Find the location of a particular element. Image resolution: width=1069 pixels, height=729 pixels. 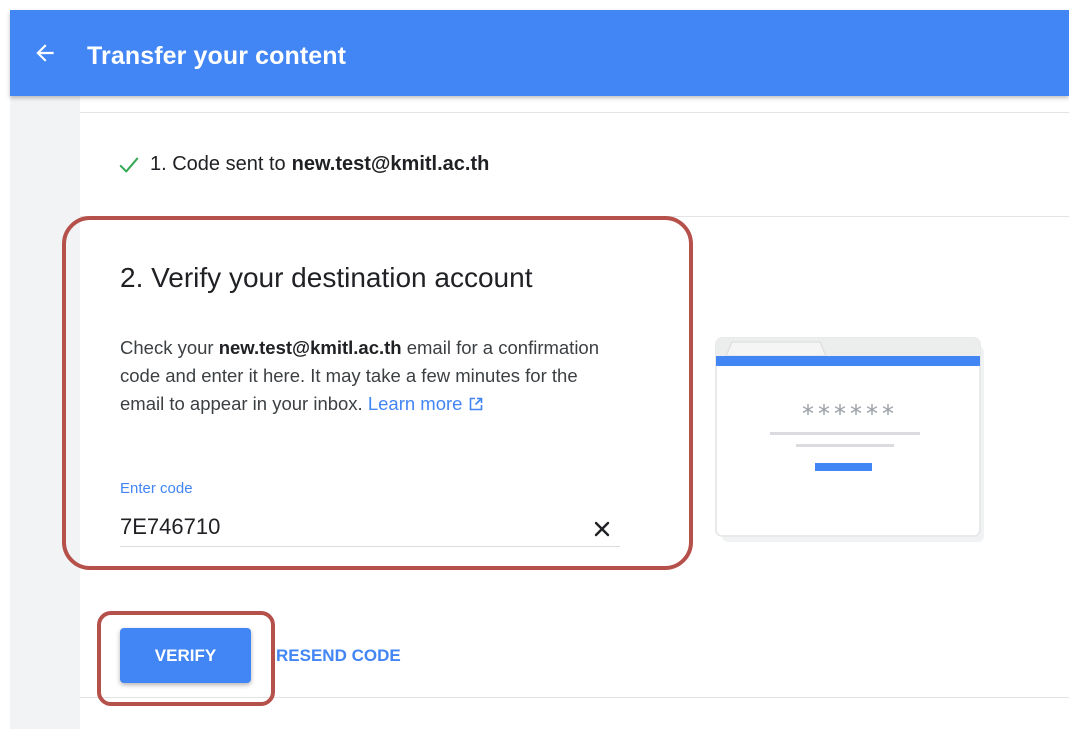

illustration-accent-bar is located at coordinates (848, 361).